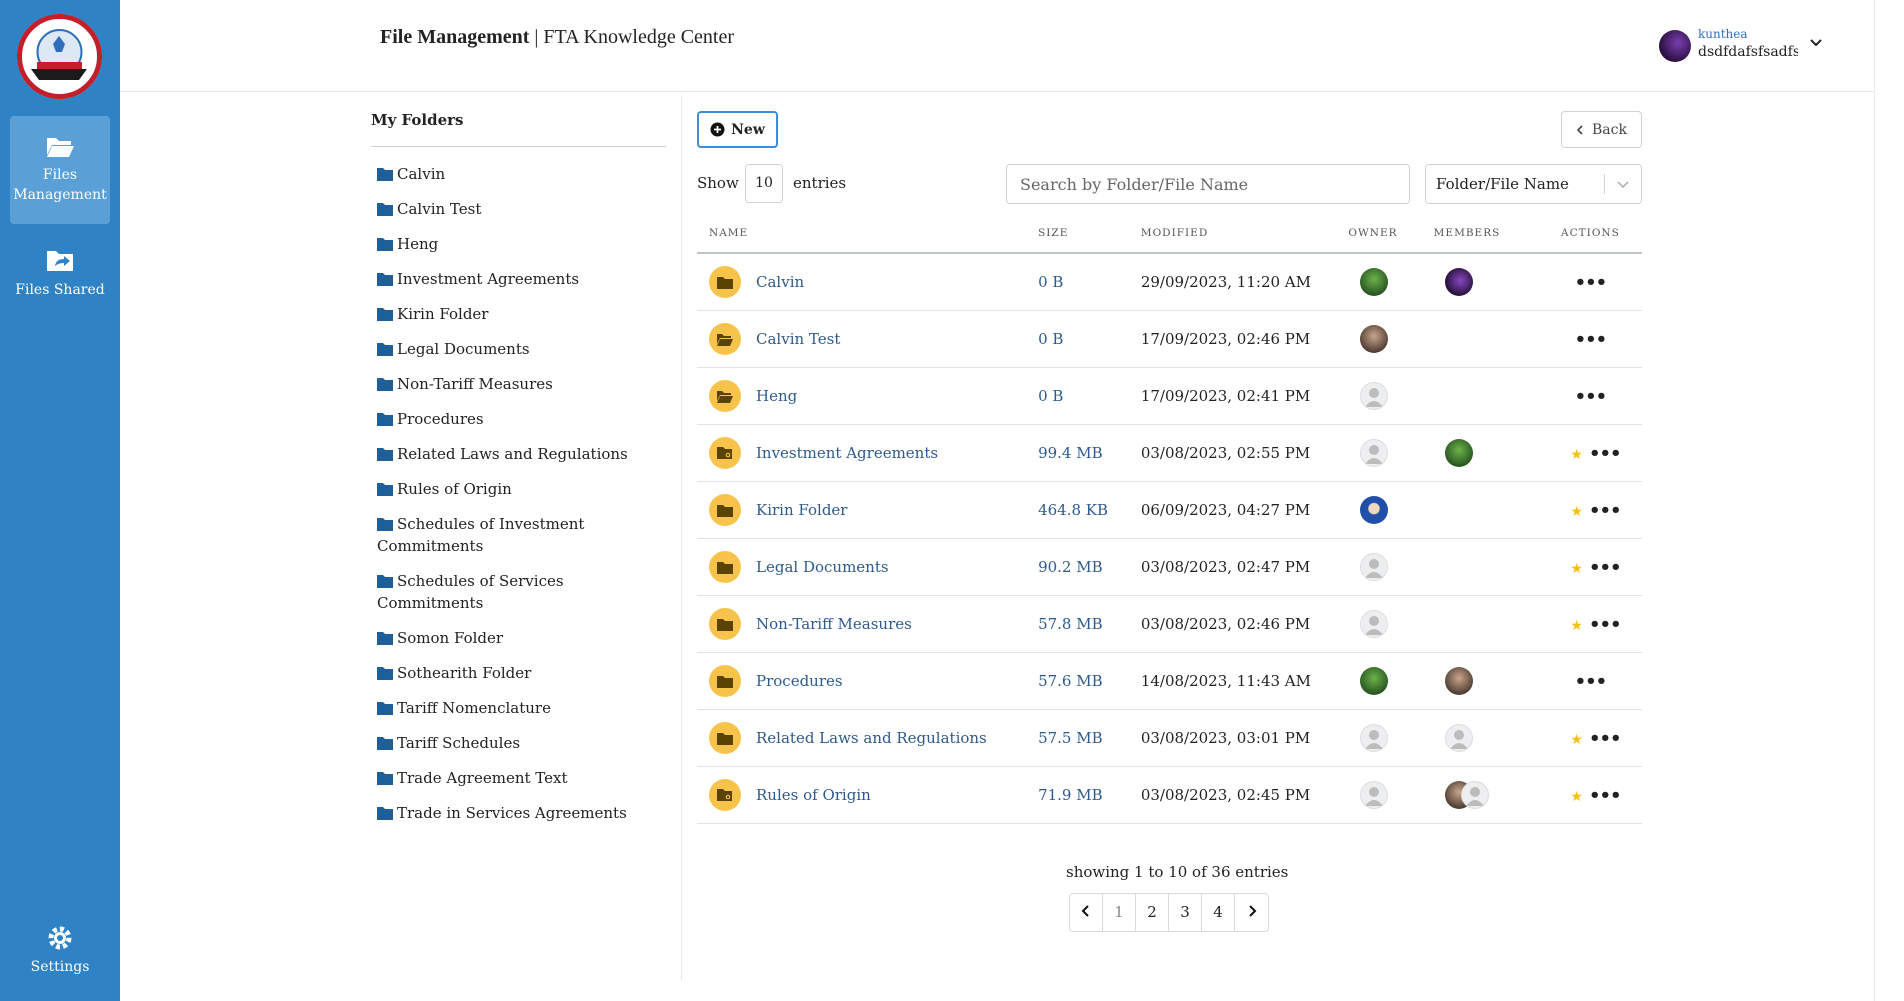 The width and height of the screenshot is (1904, 1001). What do you see at coordinates (834, 624) in the screenshot?
I see `folder-name-link: Non-Tariff Measures` at bounding box center [834, 624].